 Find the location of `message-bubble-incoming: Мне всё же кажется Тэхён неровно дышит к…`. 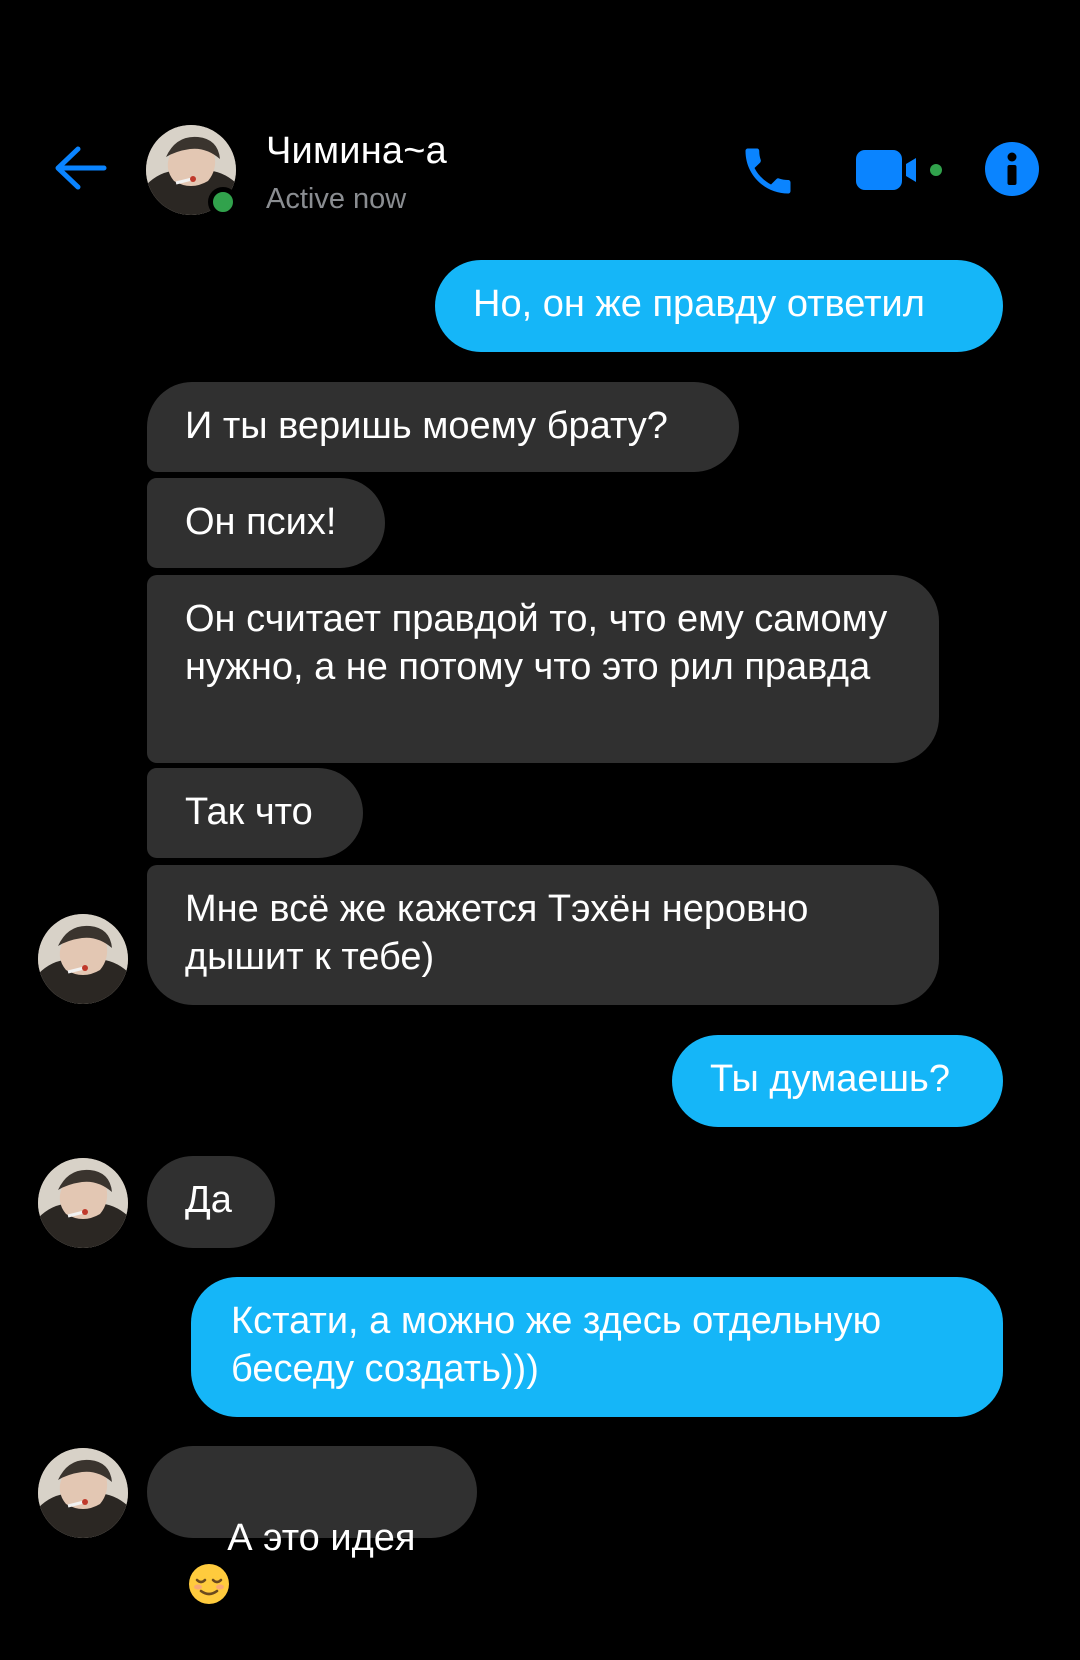

message-bubble-incoming: Мне всё же кажется Тэхён неровно дышит к… is located at coordinates (543, 935).